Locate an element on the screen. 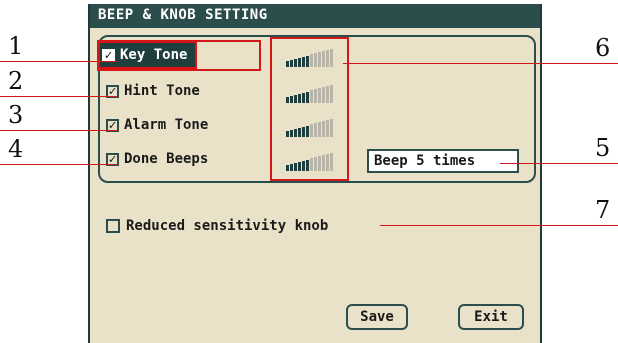 The height and width of the screenshot is (343, 618). tone-row-done: ✓ Done Beeps is located at coordinates (157, 159).